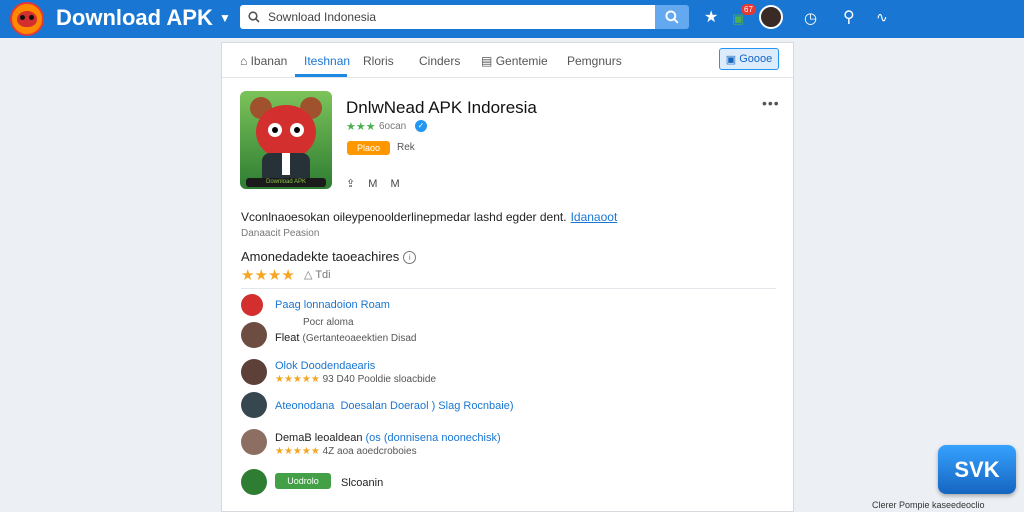 The width and height of the screenshot is (1024, 512). Describe the element at coordinates (439, 61) in the screenshot. I see `tab-3: Cinders` at that location.